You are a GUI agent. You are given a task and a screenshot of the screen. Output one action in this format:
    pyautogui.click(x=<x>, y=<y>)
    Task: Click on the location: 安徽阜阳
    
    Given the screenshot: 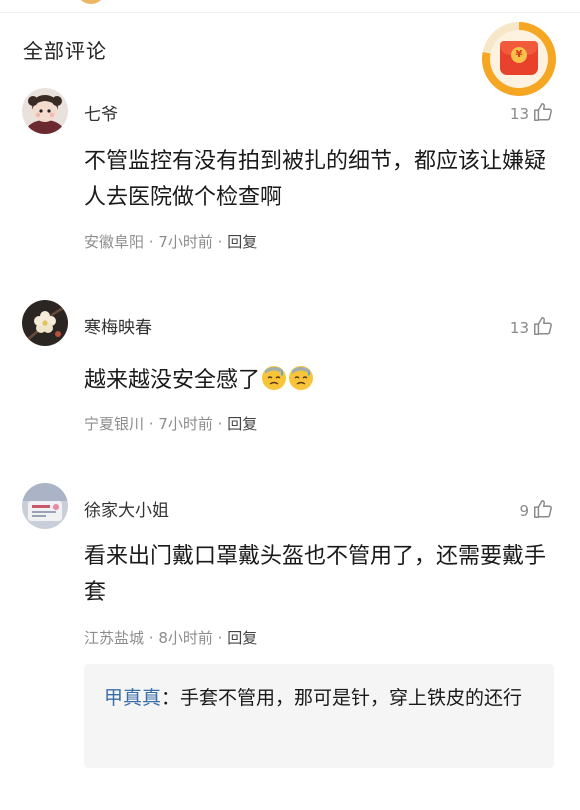 What is the action you would take?
    pyautogui.click(x=114, y=242)
    